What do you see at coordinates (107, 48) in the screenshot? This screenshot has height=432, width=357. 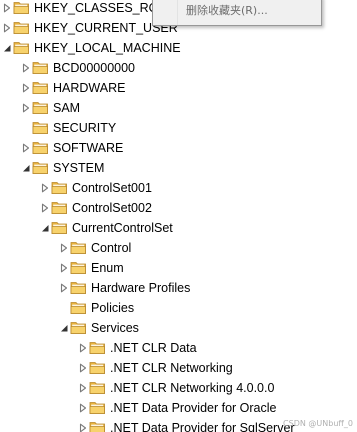 I see `tree-node-label: HKEY_LOCAL_MACHINE` at bounding box center [107, 48].